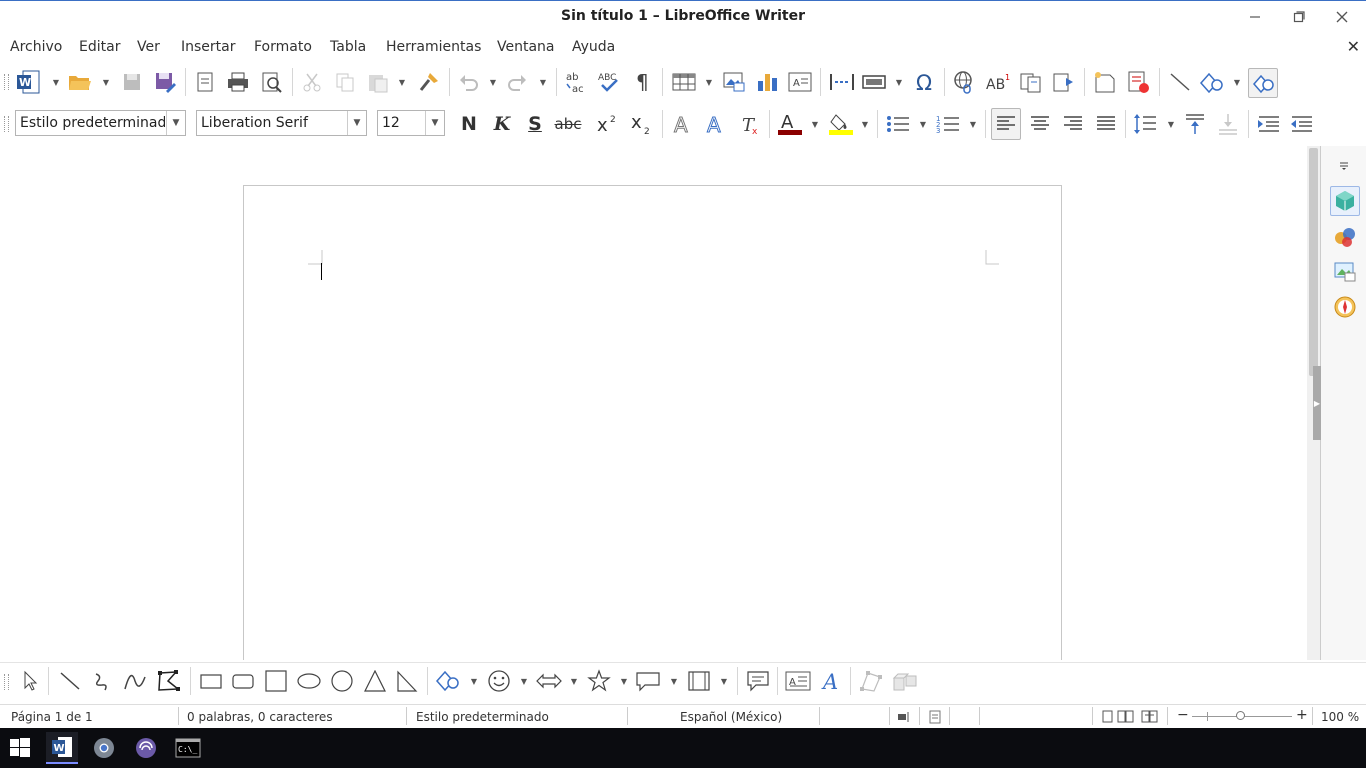 This screenshot has width=1366, height=768. I want to click on save-as-button, so click(165, 82).